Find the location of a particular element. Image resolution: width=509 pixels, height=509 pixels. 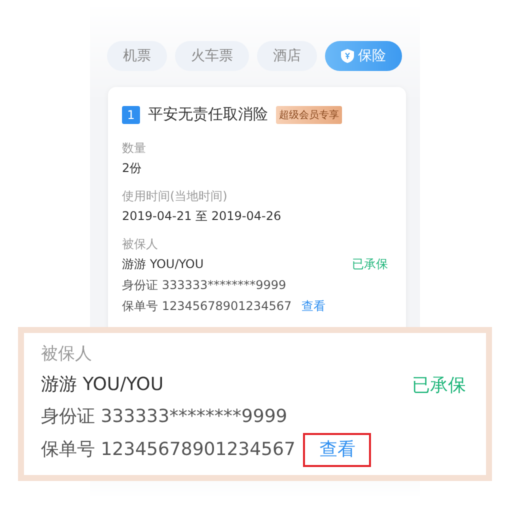

field-label: 数量 is located at coordinates (134, 148).